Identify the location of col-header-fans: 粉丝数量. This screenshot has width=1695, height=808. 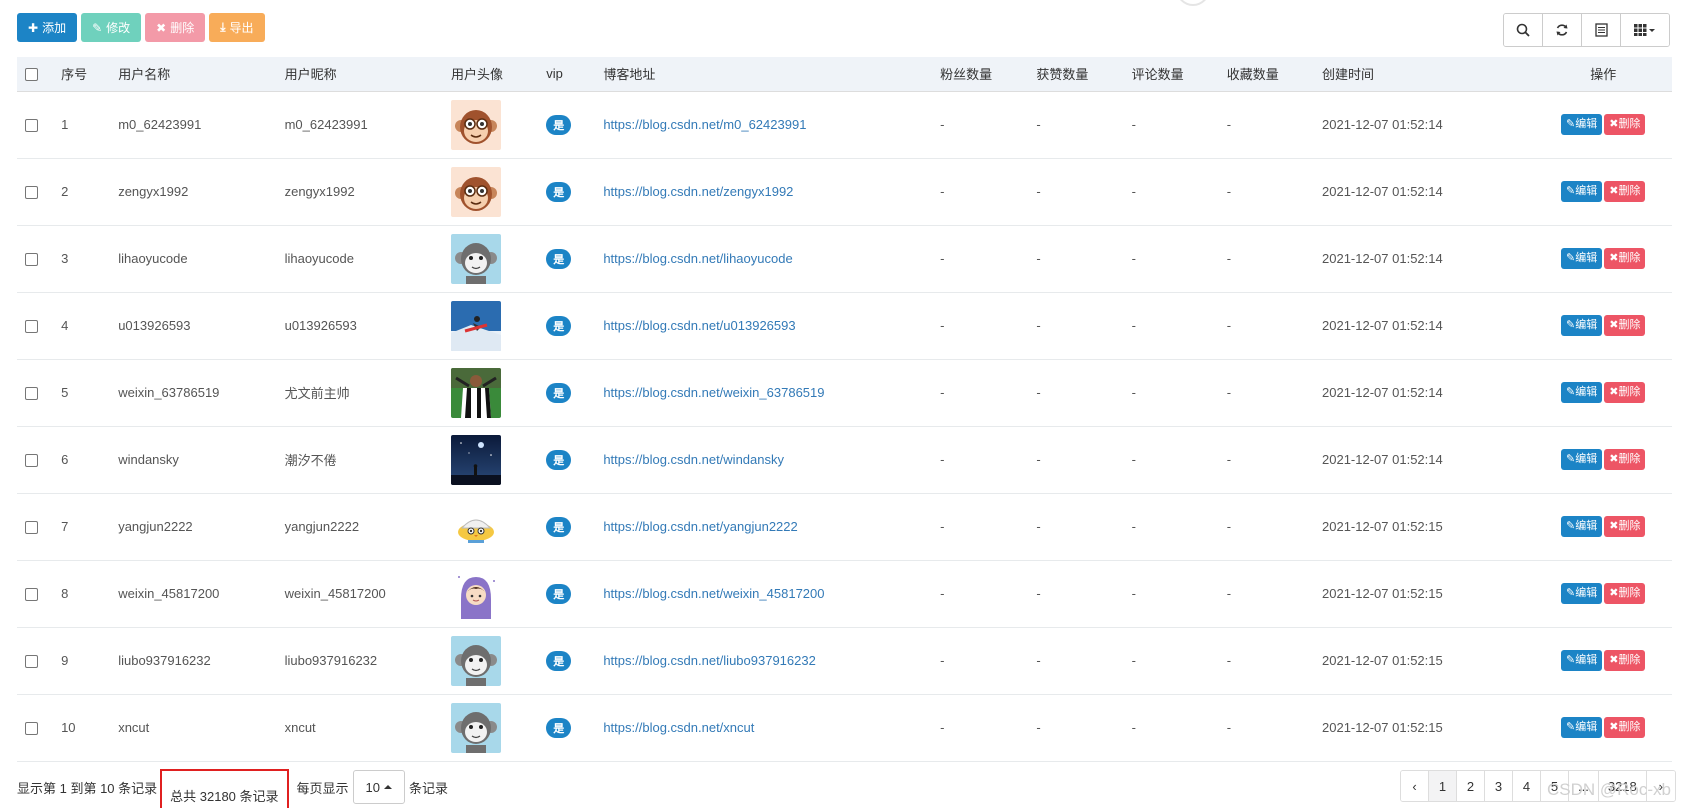
(980, 74).